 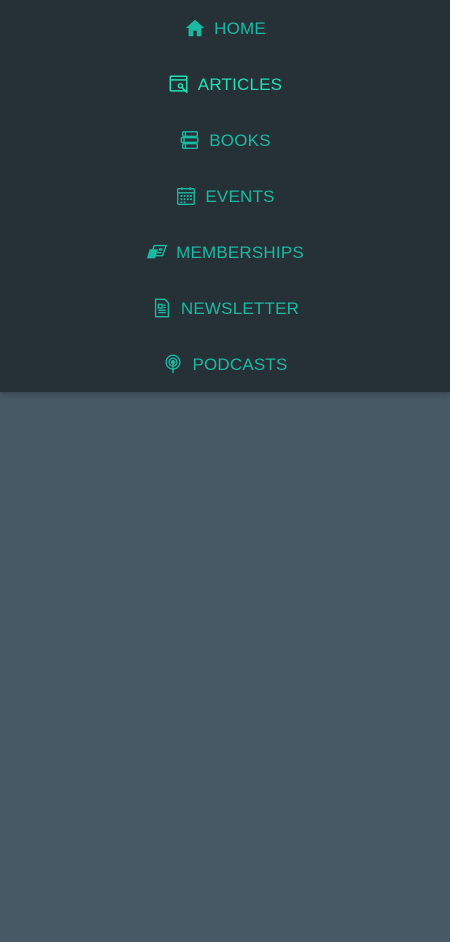 I want to click on nav-item-label: ARTICLES, so click(x=240, y=84).